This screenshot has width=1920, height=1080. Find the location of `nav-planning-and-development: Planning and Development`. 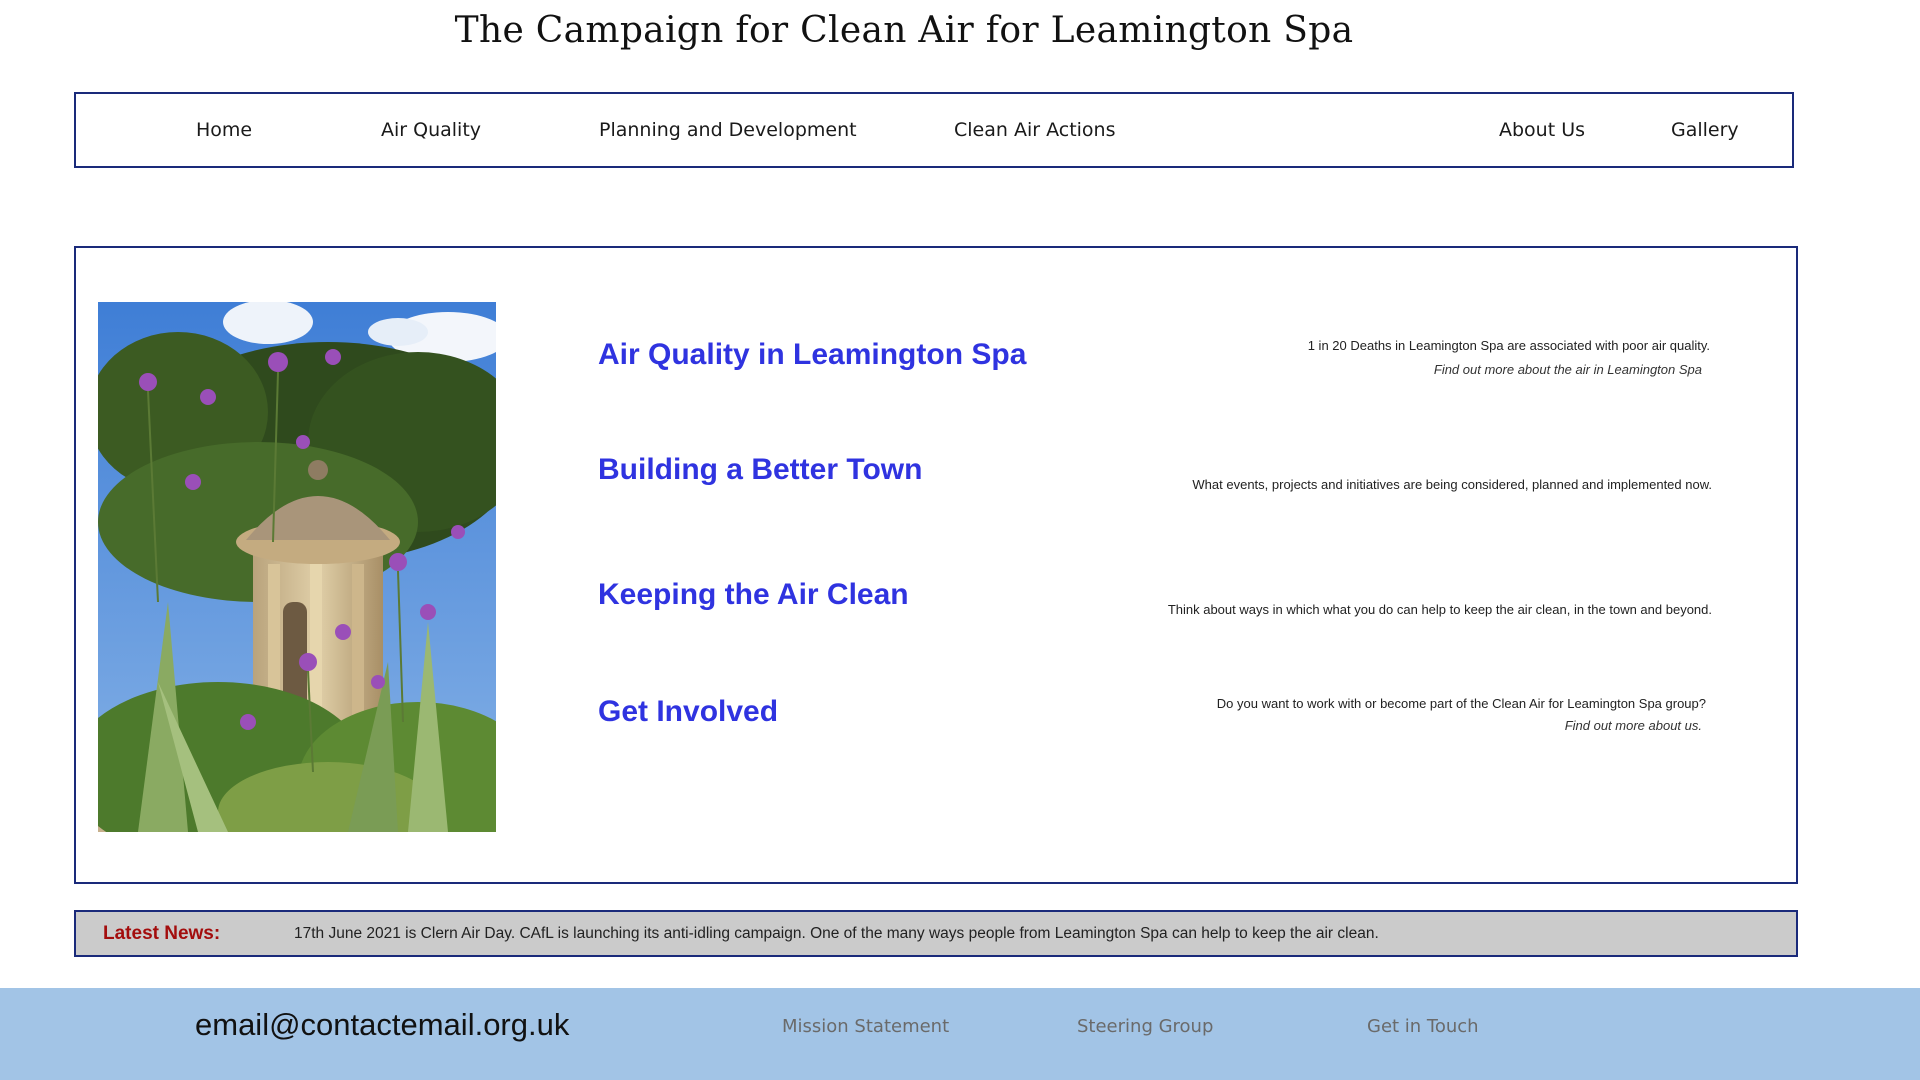

nav-planning-and-development: Planning and Development is located at coordinates (728, 130).